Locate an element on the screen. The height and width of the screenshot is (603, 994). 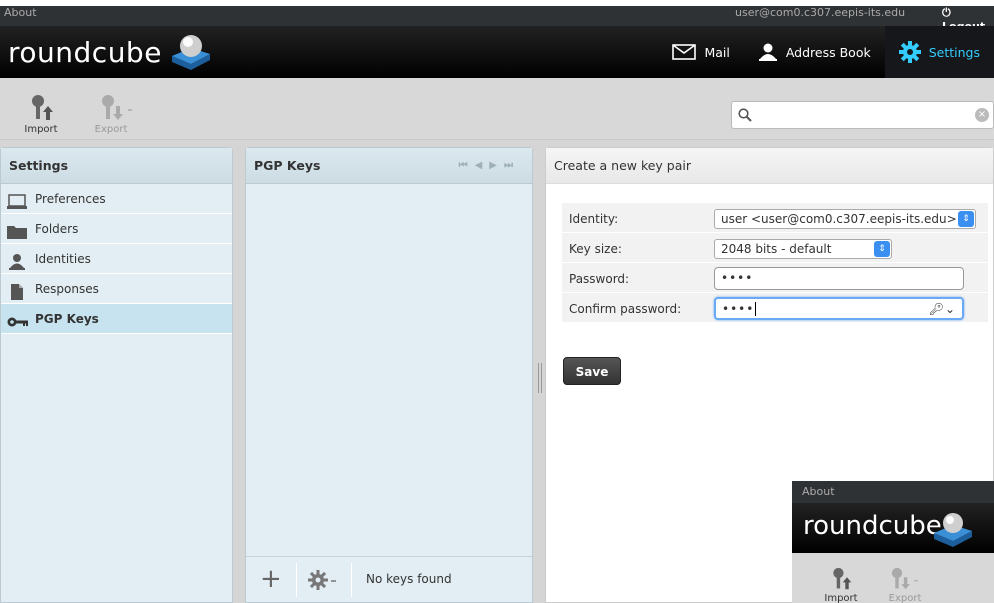
import-label: Import is located at coordinates (41, 129).